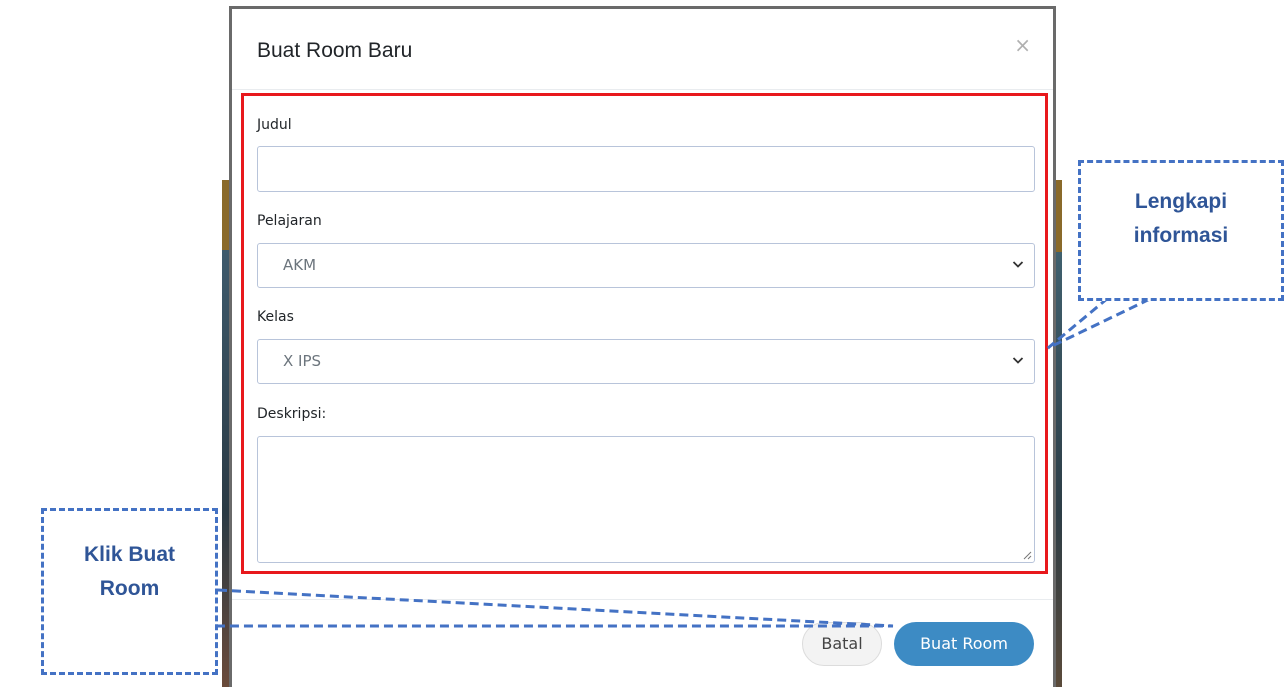  Describe the element at coordinates (1027, 555) in the screenshot. I see `resize-grip-icon` at that location.